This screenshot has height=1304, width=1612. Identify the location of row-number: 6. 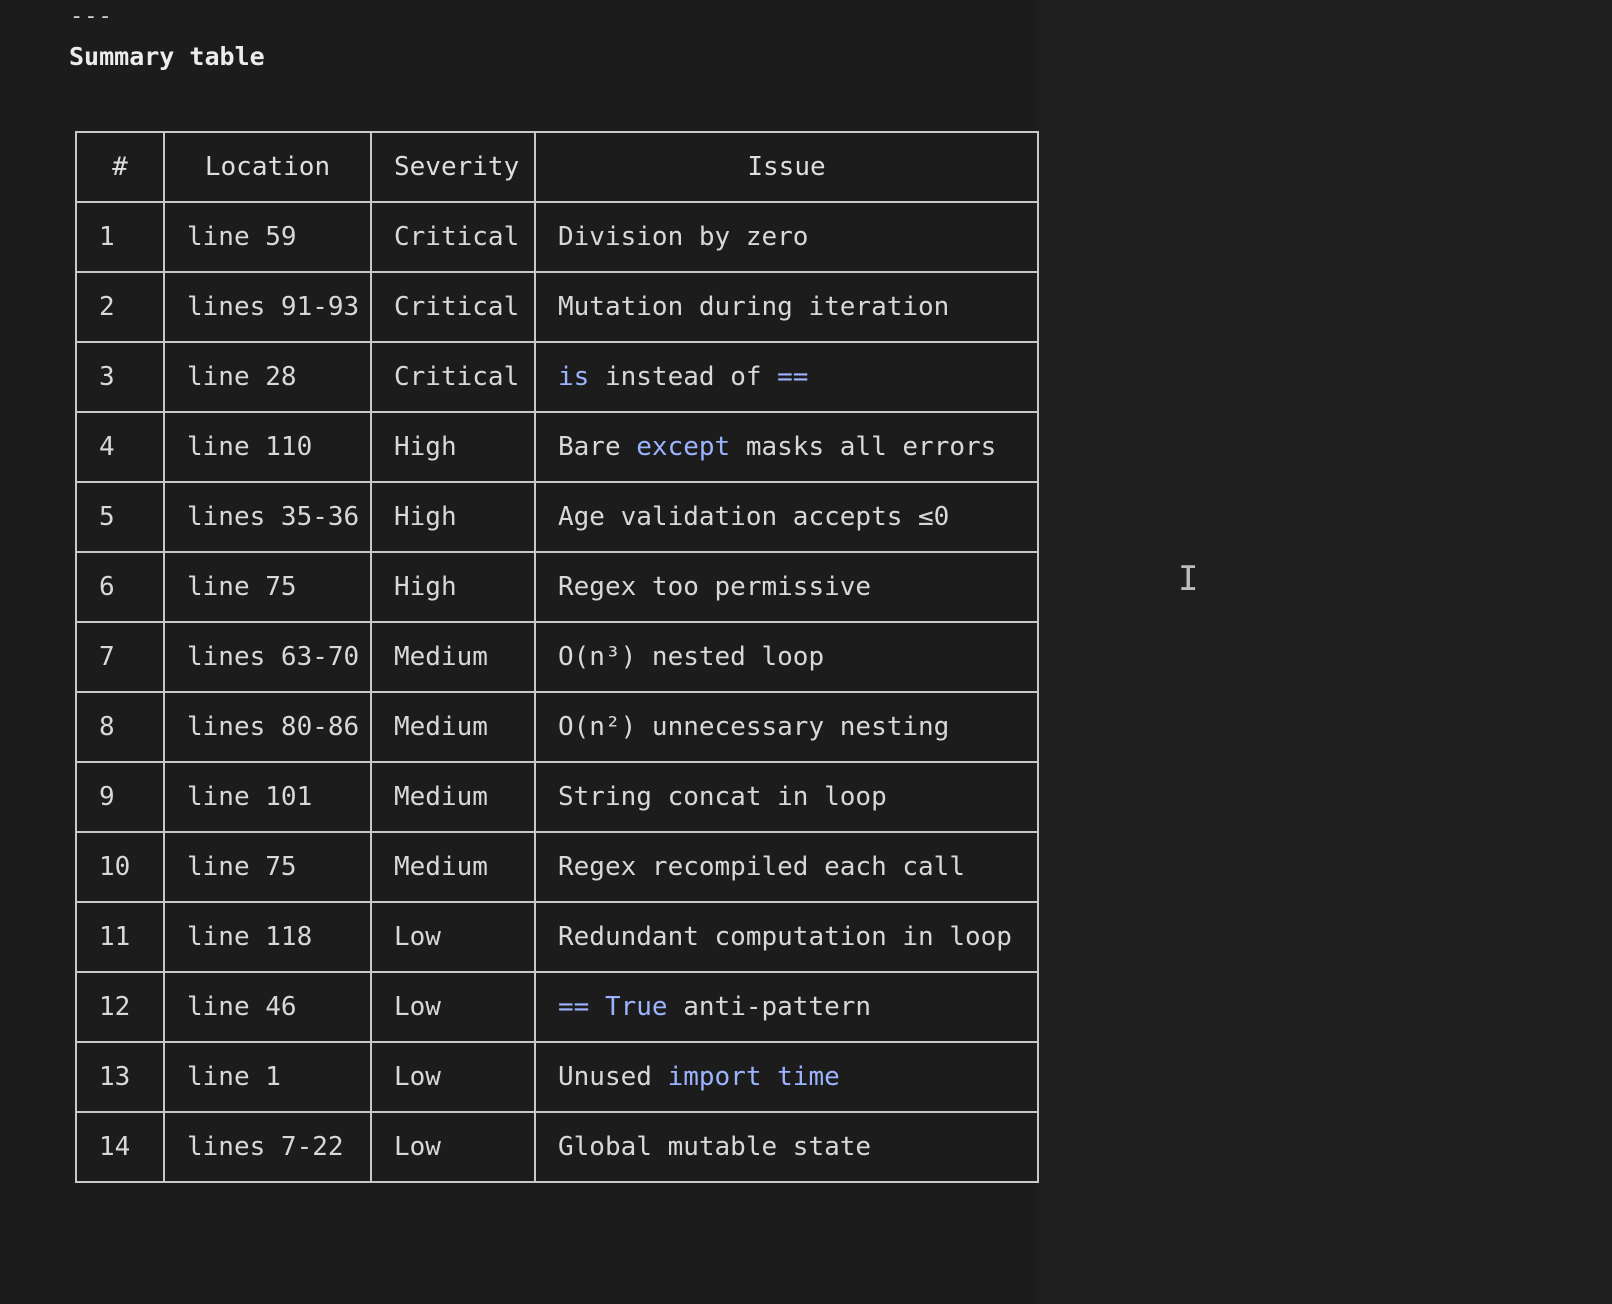
(120, 587).